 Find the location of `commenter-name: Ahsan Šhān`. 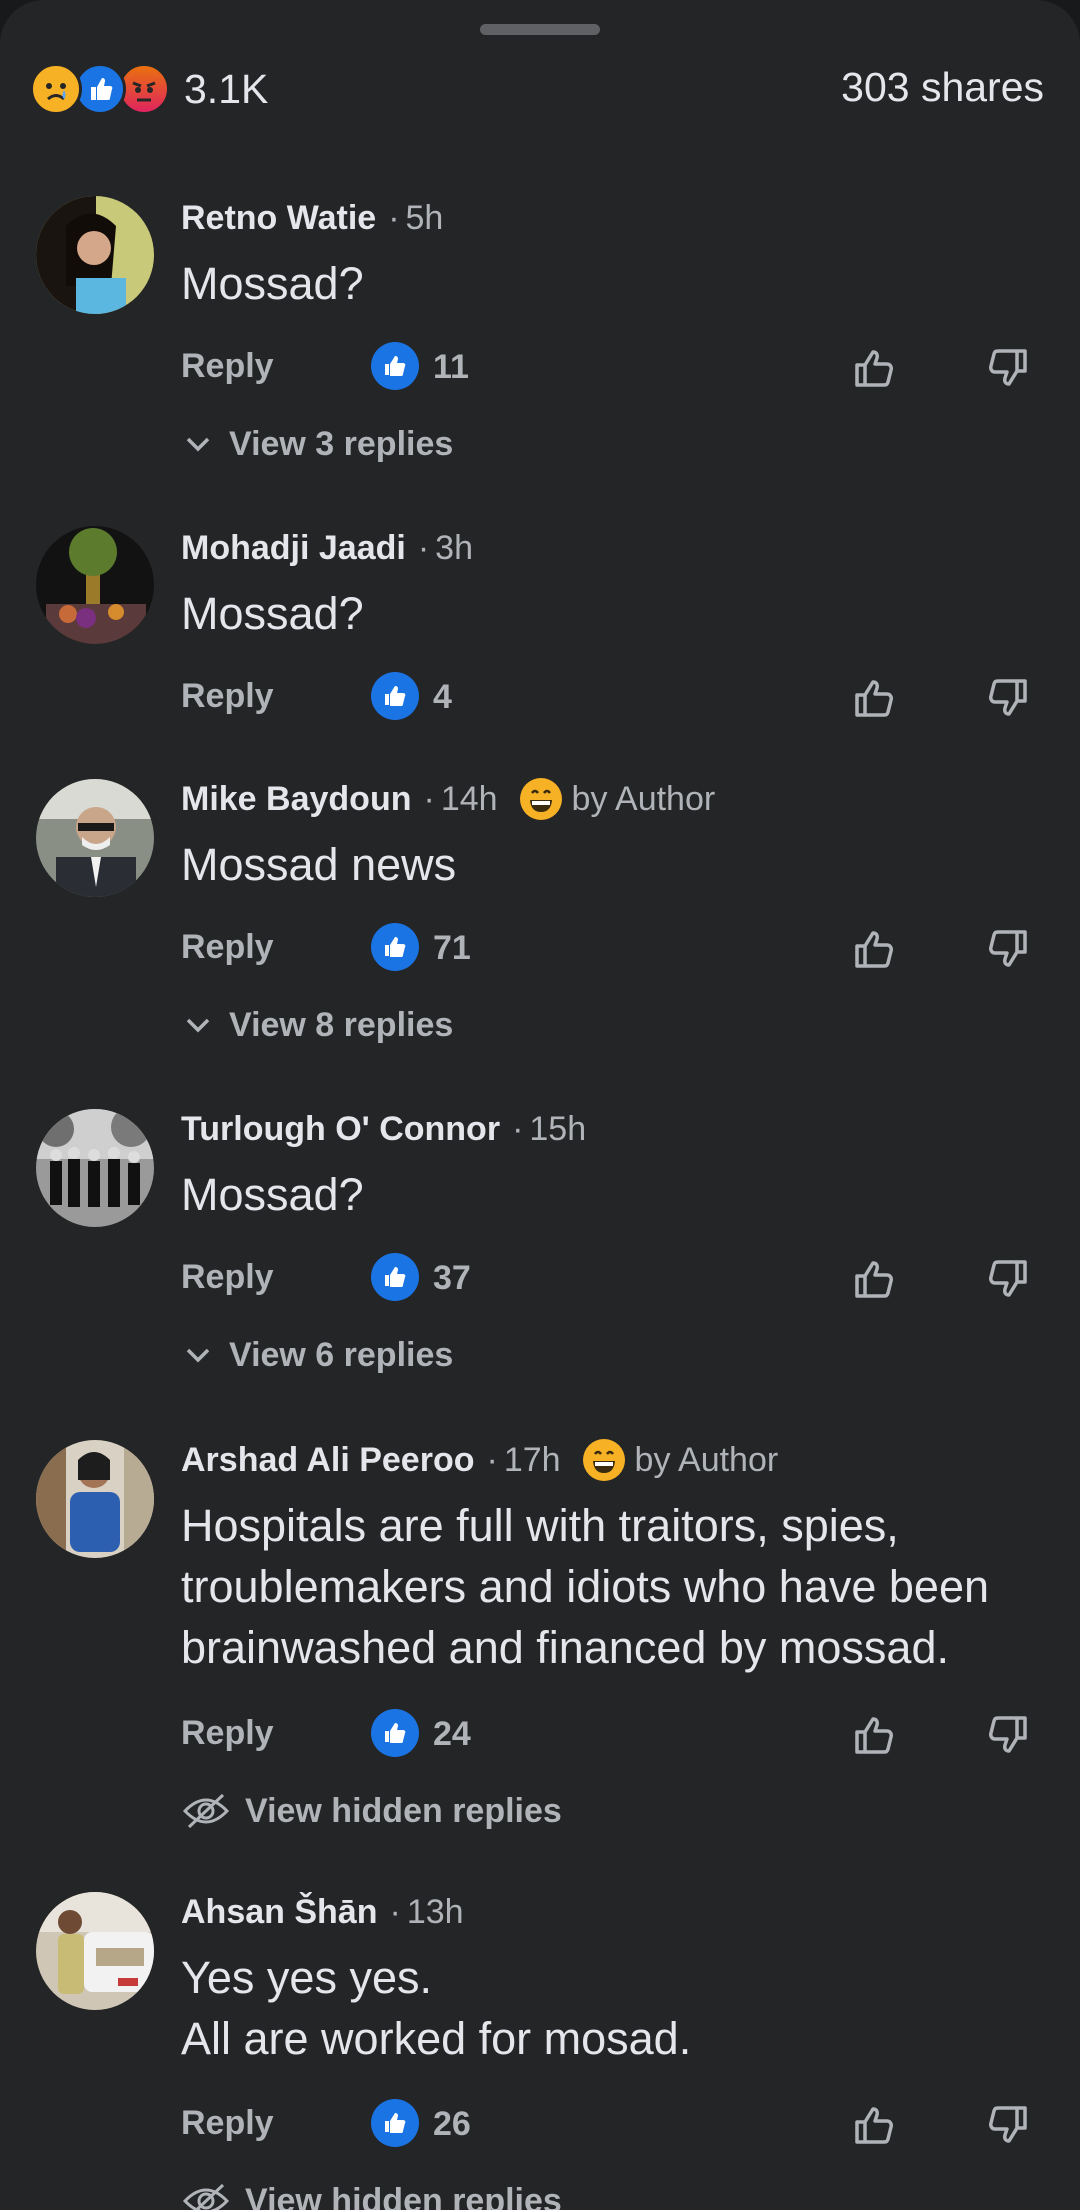

commenter-name: Ahsan Šhān is located at coordinates (279, 1912).